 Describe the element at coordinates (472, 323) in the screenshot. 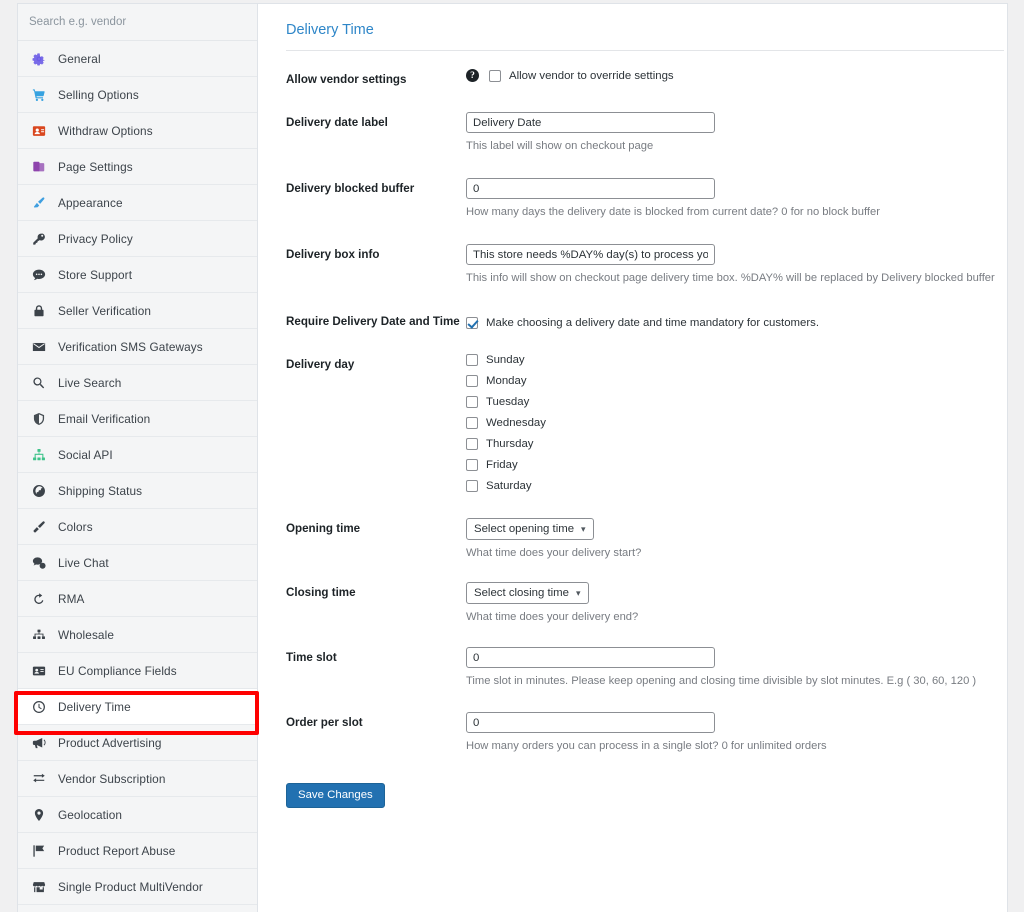

I see `require-delivery-checkbox` at that location.